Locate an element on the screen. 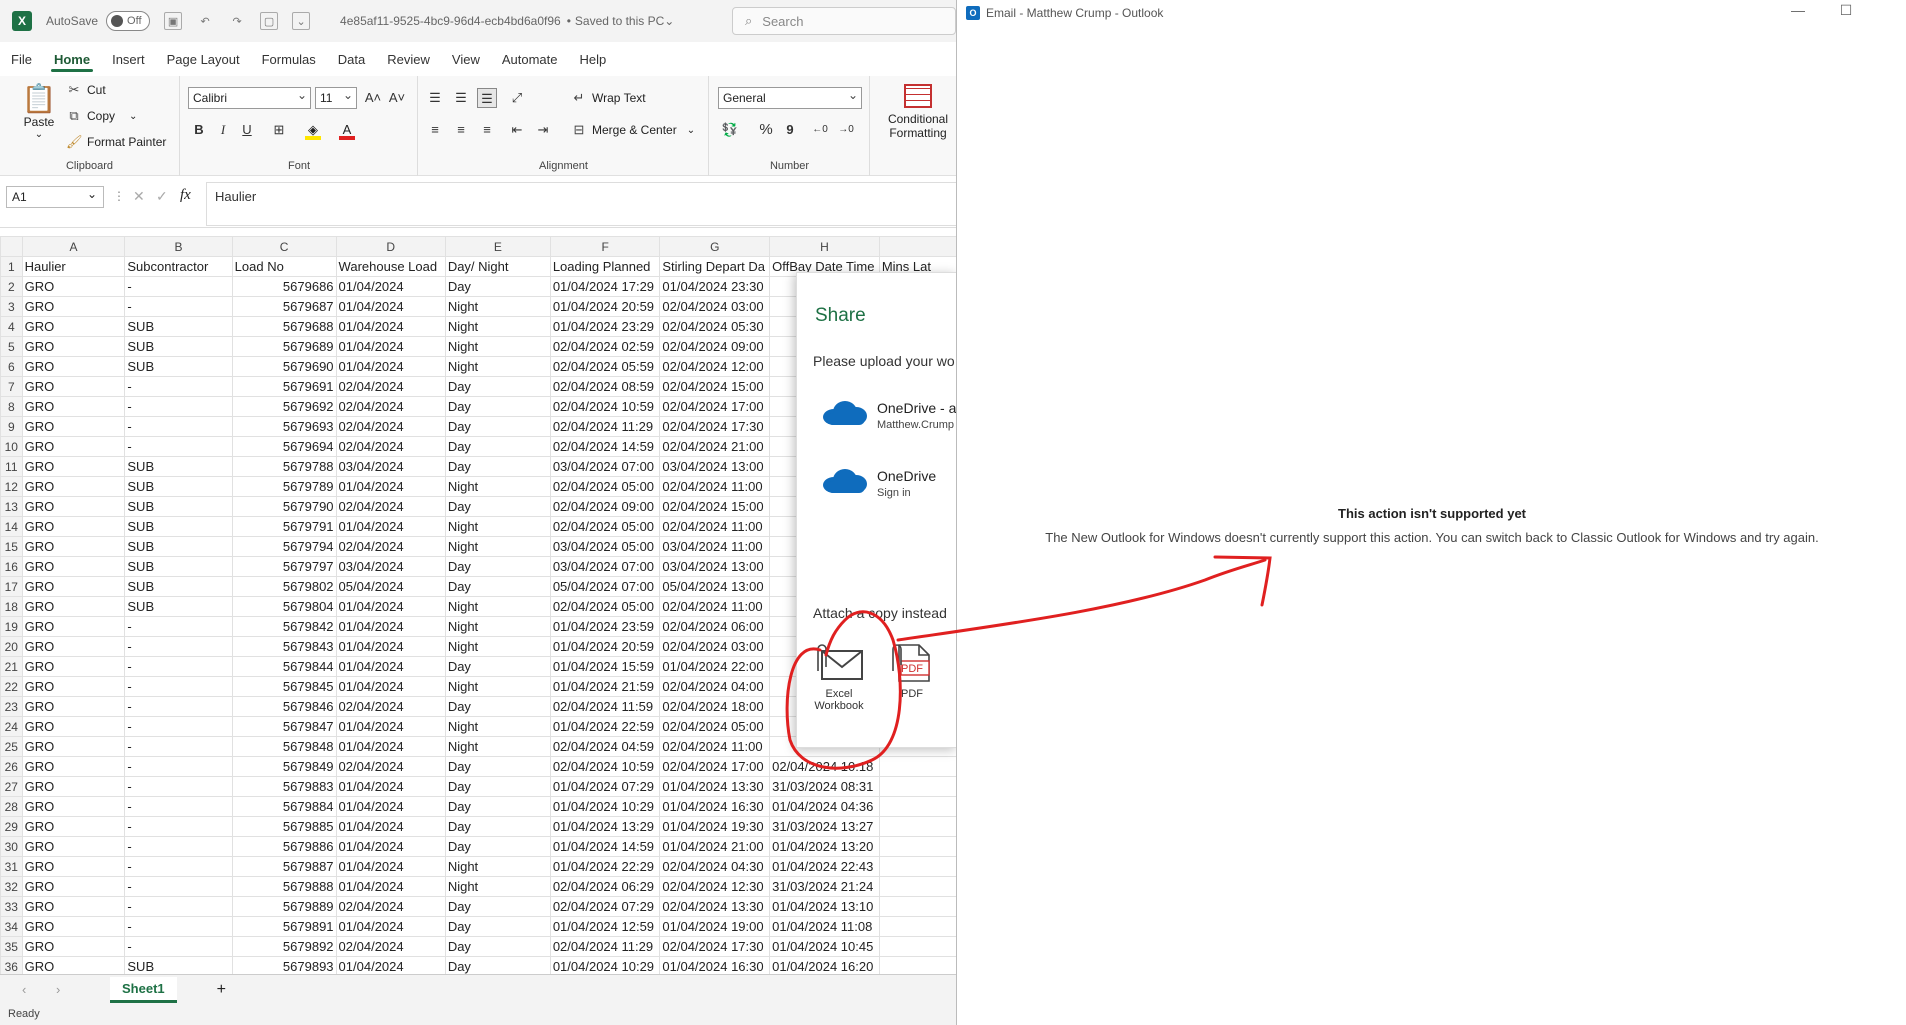 The image size is (1906, 1025). cell: 03/04/2024 11:00 is located at coordinates (715, 546).